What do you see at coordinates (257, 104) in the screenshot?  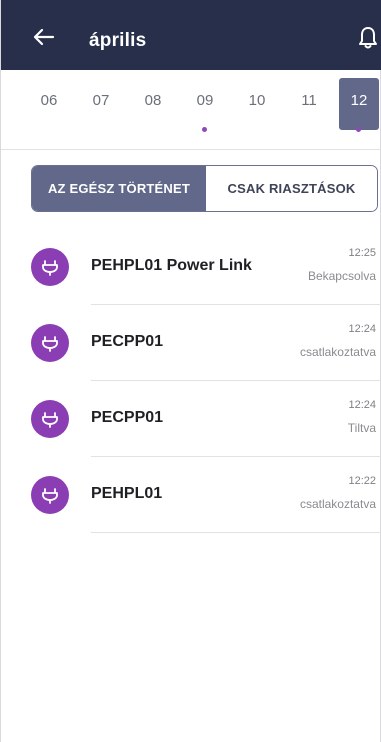 I see `day-10: 10` at bounding box center [257, 104].